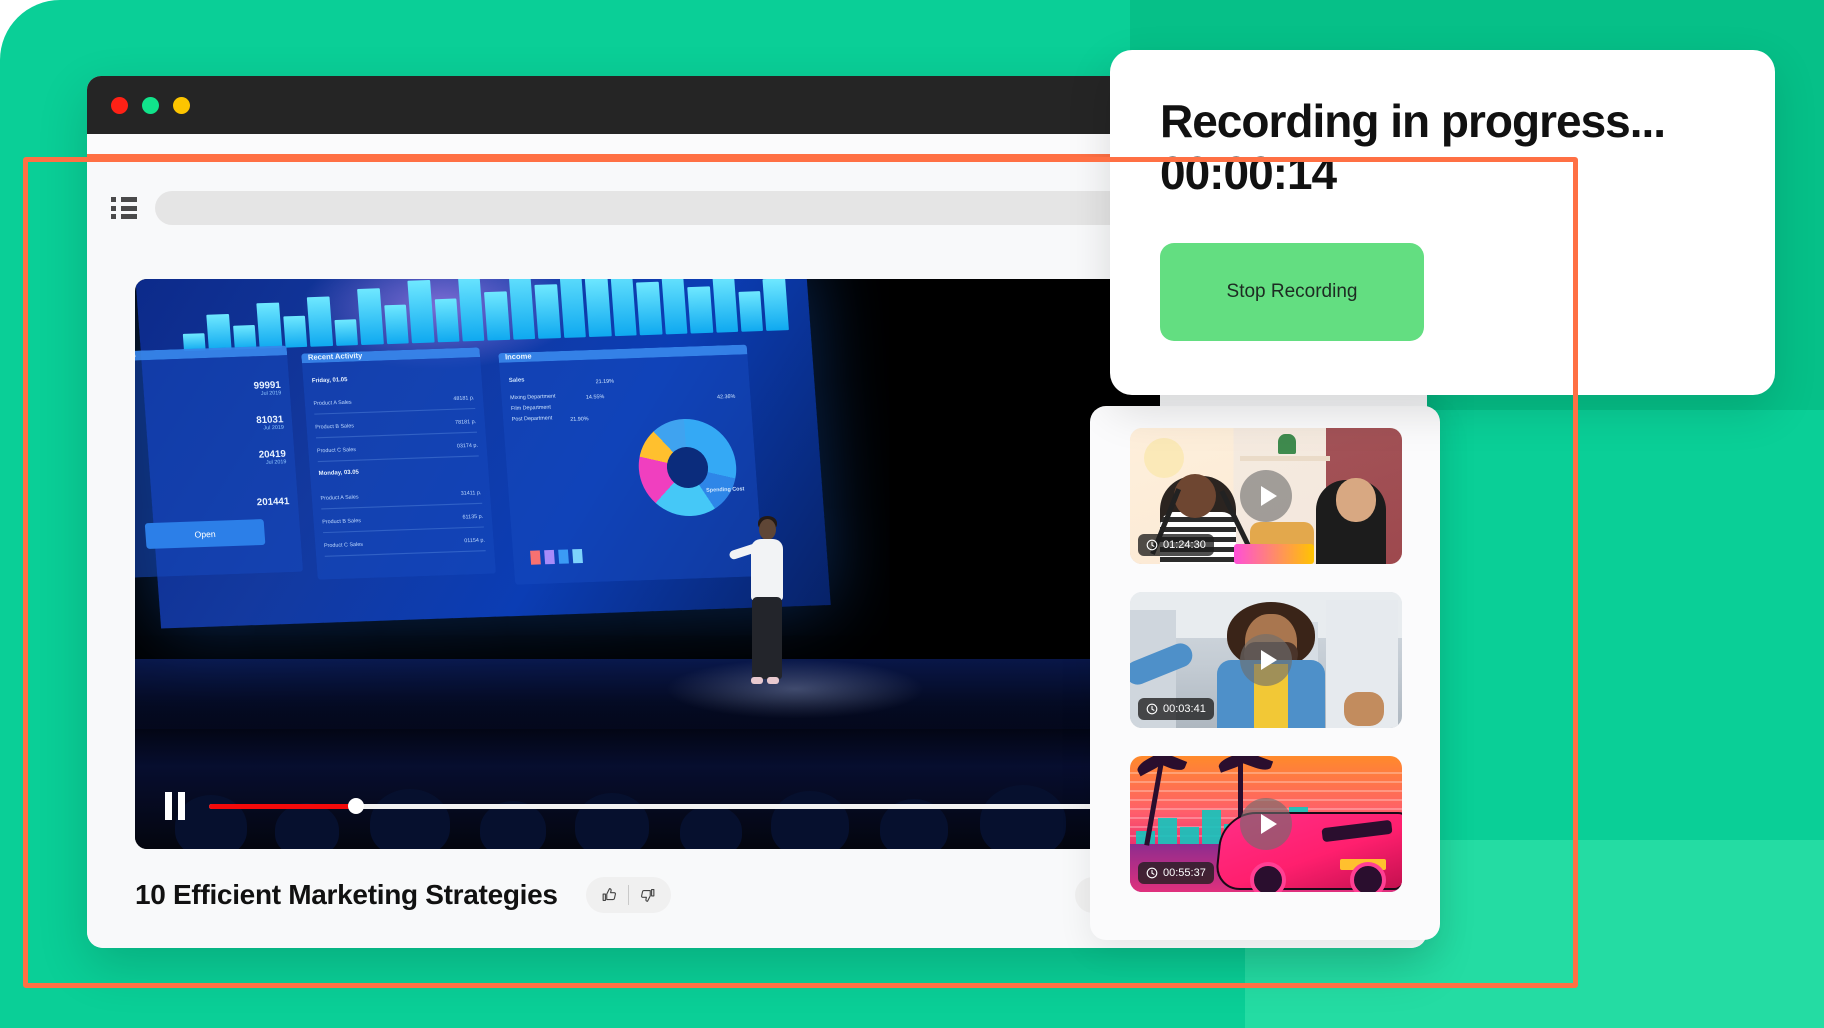 This screenshot has height=1028, width=1824. What do you see at coordinates (176, 806) in the screenshot?
I see `pause-button` at bounding box center [176, 806].